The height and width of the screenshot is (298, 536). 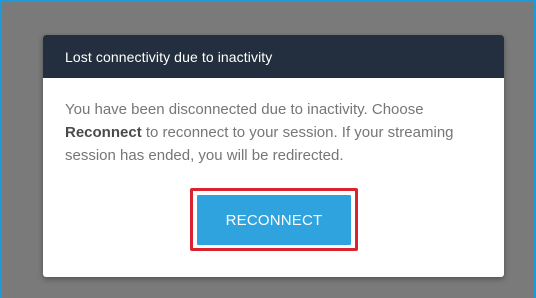 I want to click on dialog-message-emphasis: Reconnect, so click(x=103, y=132).